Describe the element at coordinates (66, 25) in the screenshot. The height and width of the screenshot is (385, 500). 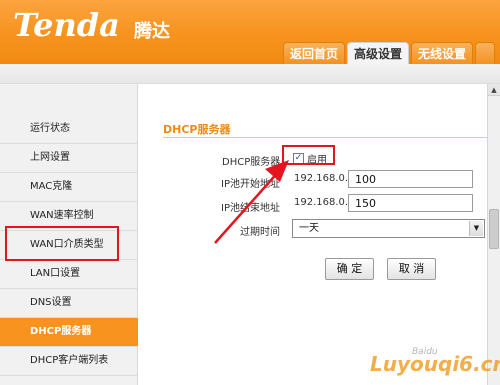
I see `tenda-logo: Tenda` at that location.